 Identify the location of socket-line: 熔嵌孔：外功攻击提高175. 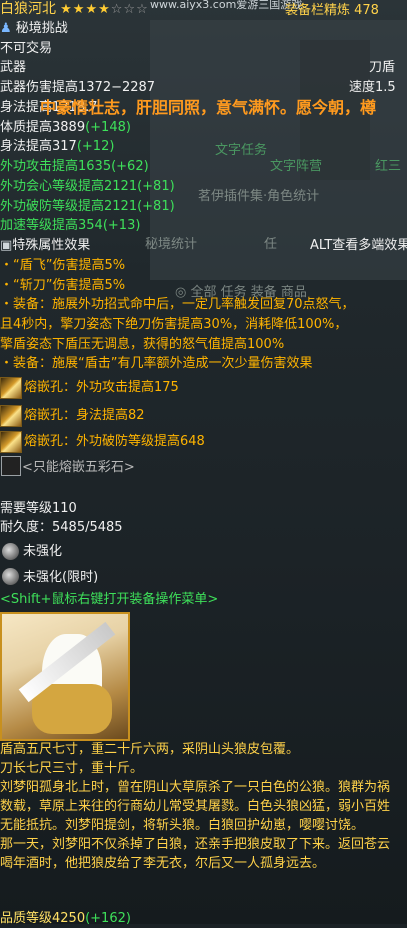
(101, 387).